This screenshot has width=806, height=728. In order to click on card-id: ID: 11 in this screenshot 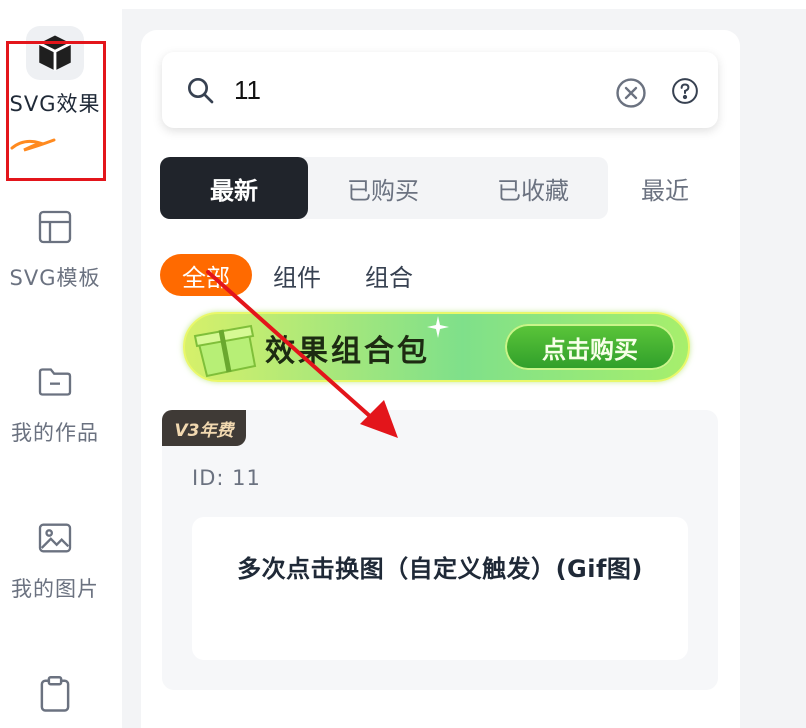, I will do `click(226, 478)`.